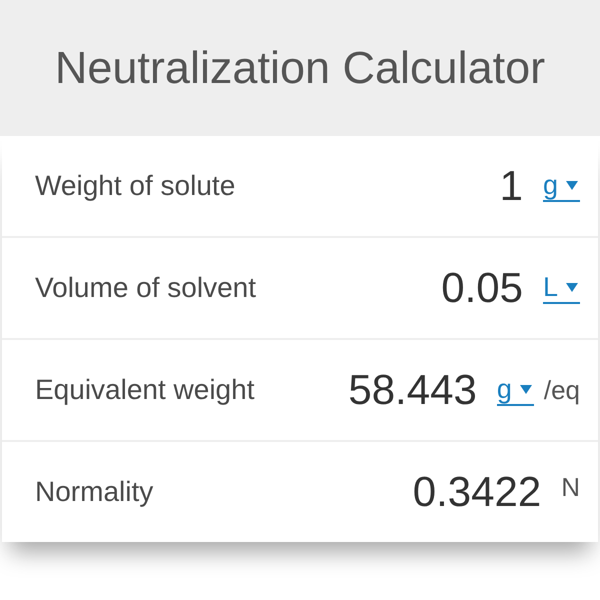  Describe the element at coordinates (145, 288) in the screenshot. I see `field-label: Volume of solvent` at that location.